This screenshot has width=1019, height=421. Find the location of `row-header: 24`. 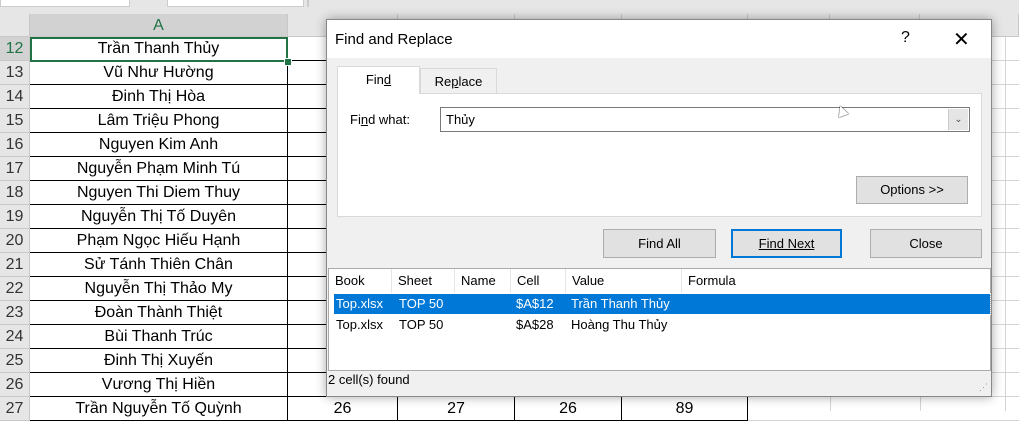

row-header: 24 is located at coordinates (15, 337).